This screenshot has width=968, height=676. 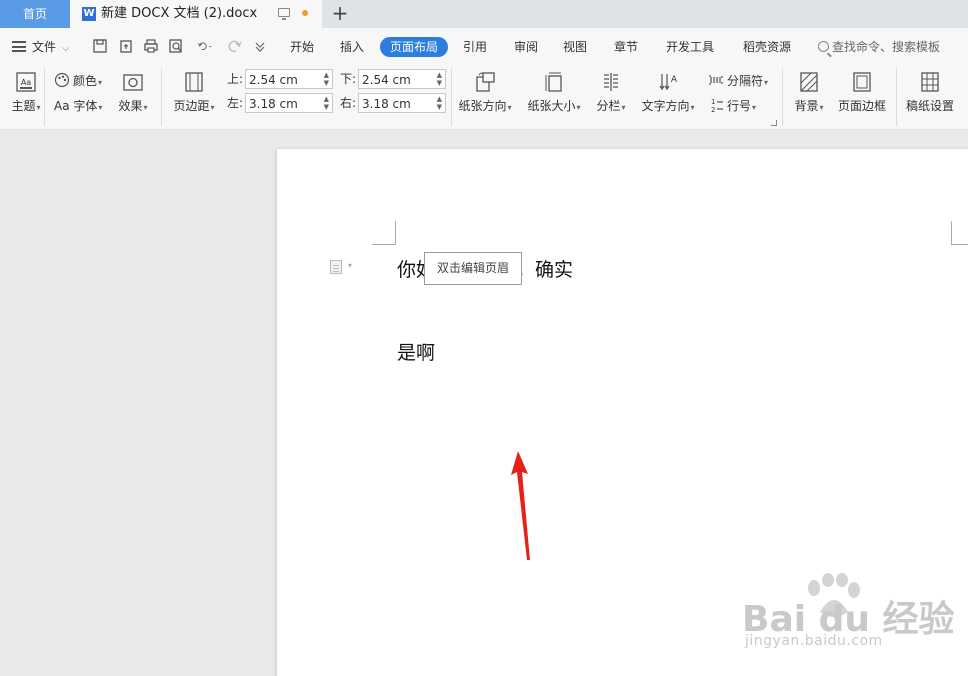 I want to click on paper-size-label: 纸张大小, so click(x=551, y=106).